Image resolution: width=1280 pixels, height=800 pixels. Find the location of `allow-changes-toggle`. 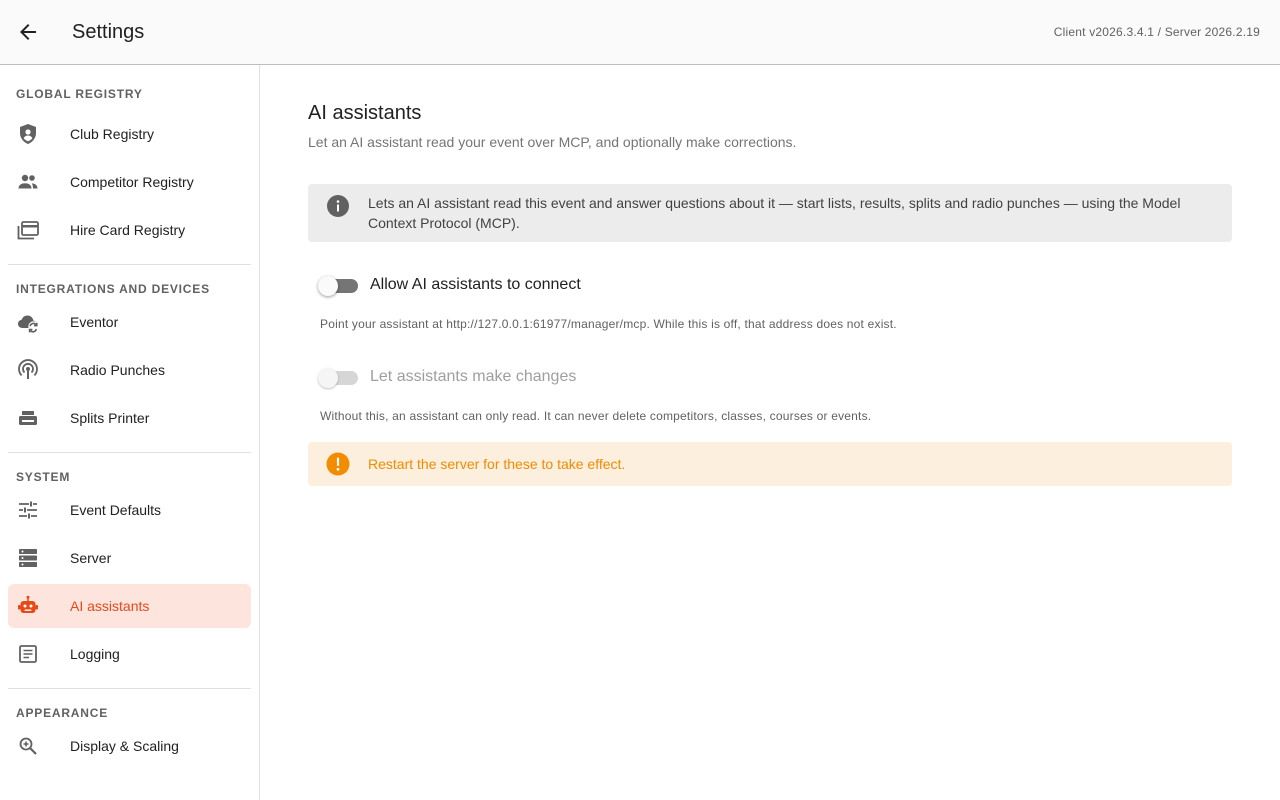

allow-changes-toggle is located at coordinates (339, 378).